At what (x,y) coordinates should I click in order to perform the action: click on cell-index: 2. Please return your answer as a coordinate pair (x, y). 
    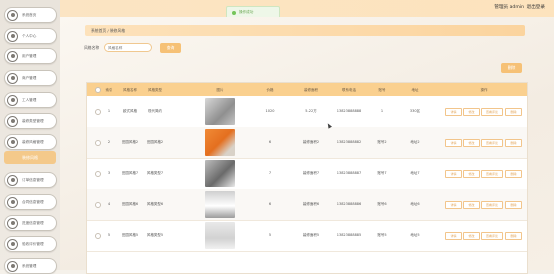
    Looking at the image, I should click on (109, 142).